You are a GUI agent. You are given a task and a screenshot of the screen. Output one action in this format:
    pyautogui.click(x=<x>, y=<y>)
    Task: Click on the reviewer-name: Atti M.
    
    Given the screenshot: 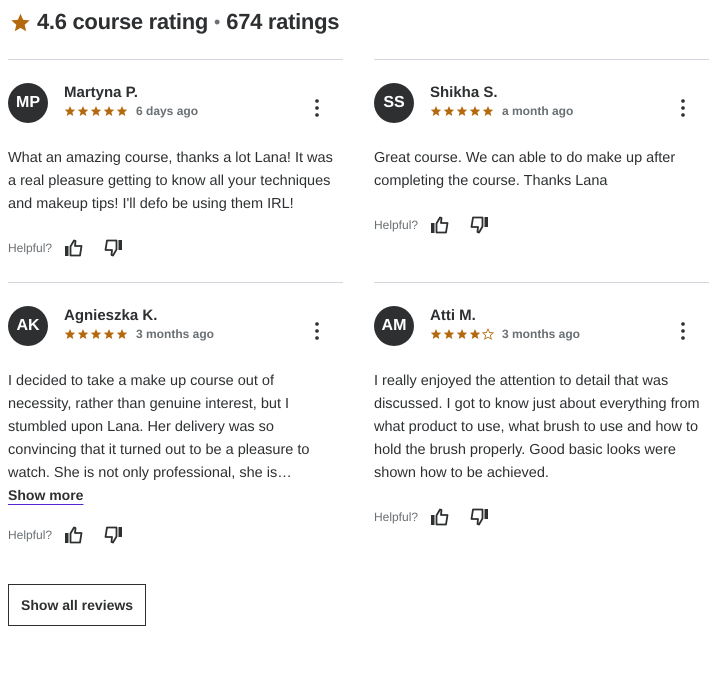 What is the action you would take?
    pyautogui.click(x=453, y=315)
    